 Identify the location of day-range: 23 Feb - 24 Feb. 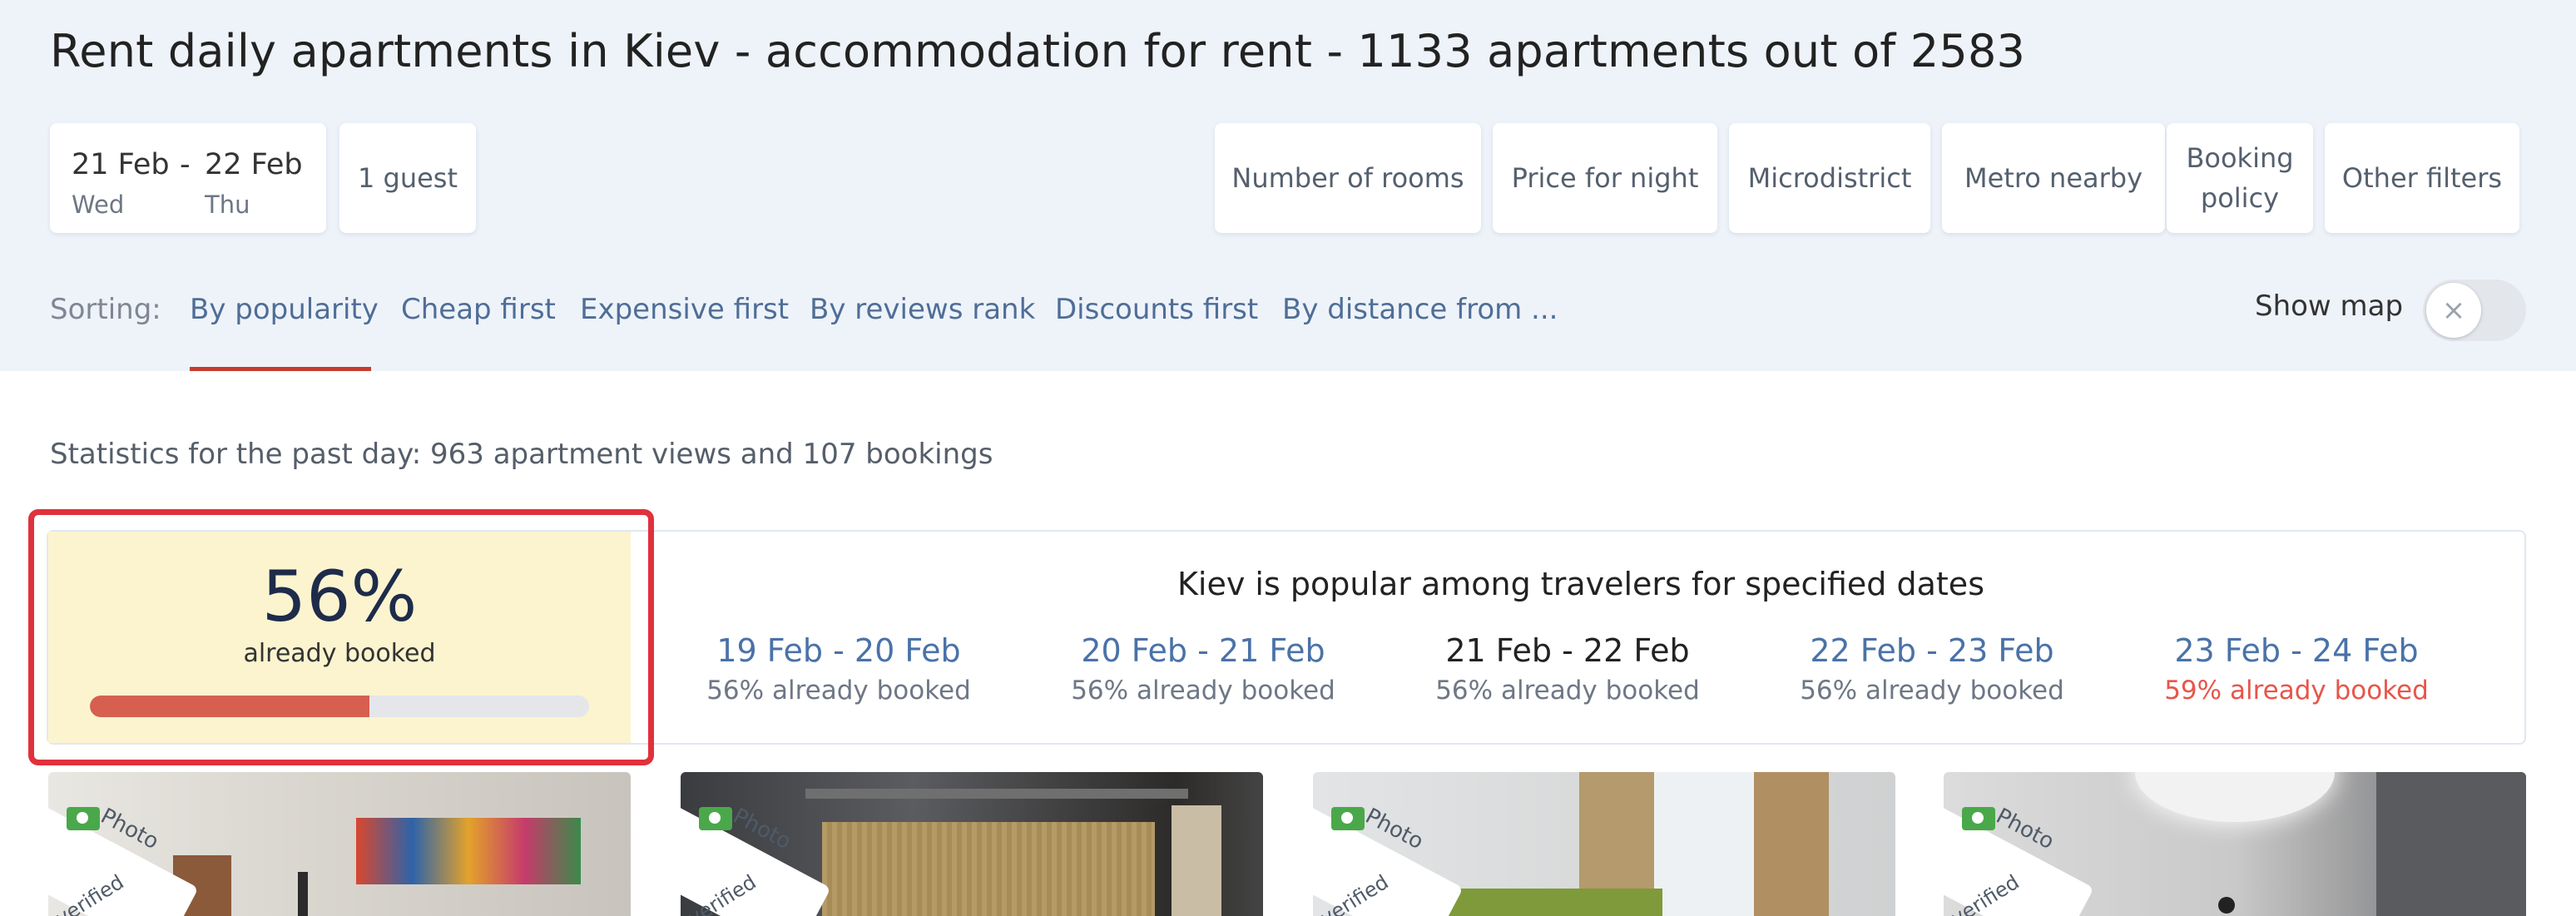
(2297, 650).